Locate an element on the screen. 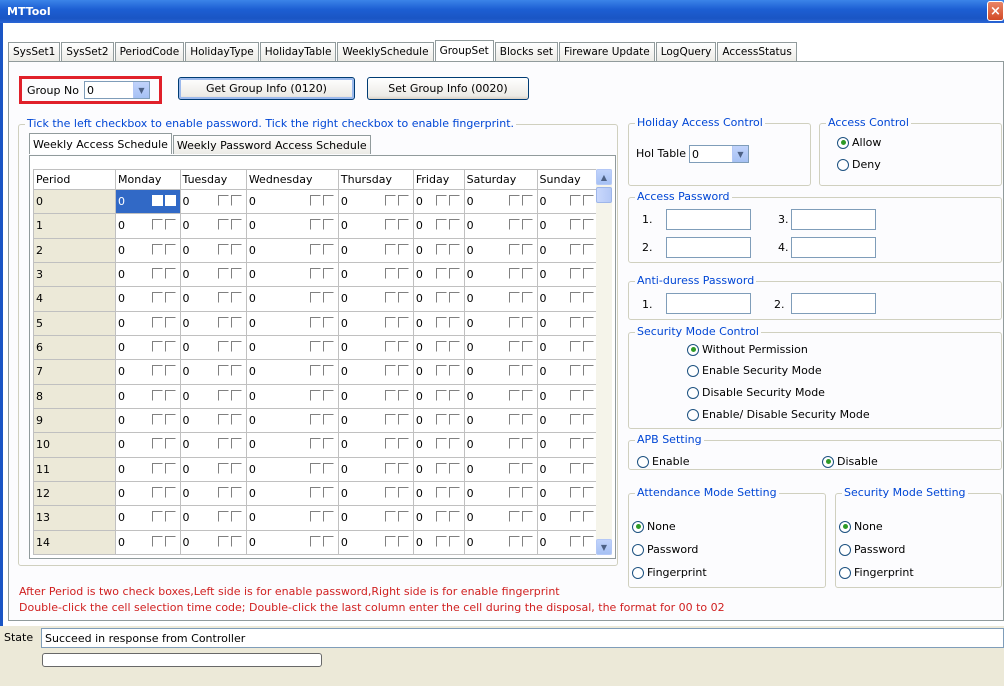 The image size is (1004, 686). set-group-info-button: Set Group Info (0020) is located at coordinates (448, 88).